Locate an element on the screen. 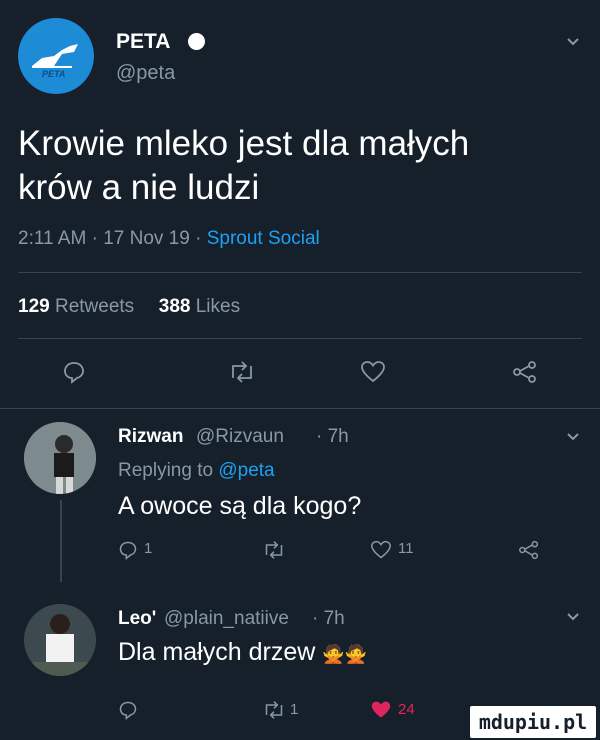 The image size is (600, 740). replying-to-handle: @peta is located at coordinates (246, 470).